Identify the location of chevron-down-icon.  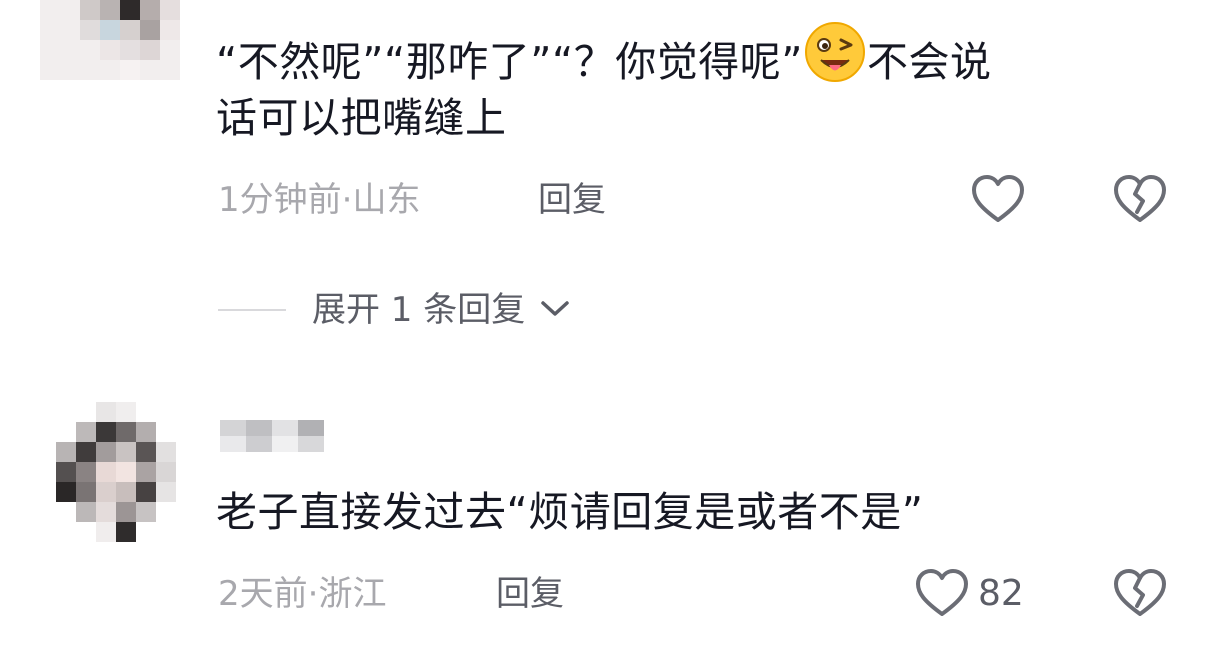
(555, 308).